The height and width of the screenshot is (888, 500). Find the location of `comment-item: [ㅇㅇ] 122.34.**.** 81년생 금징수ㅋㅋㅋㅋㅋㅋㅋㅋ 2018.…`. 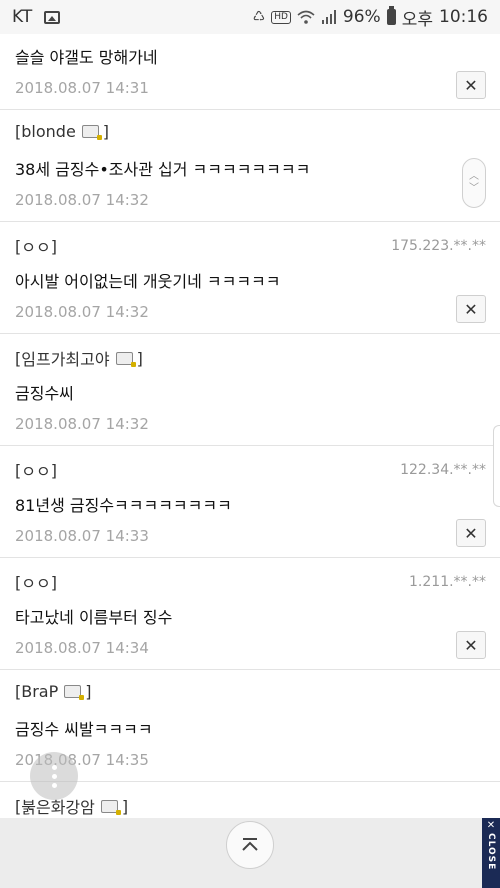

comment-item: [ㅇㅇ] 122.34.**.** 81년생 금징수ㅋㅋㅋㅋㅋㅋㅋㅋ 2018.… is located at coordinates (250, 502).